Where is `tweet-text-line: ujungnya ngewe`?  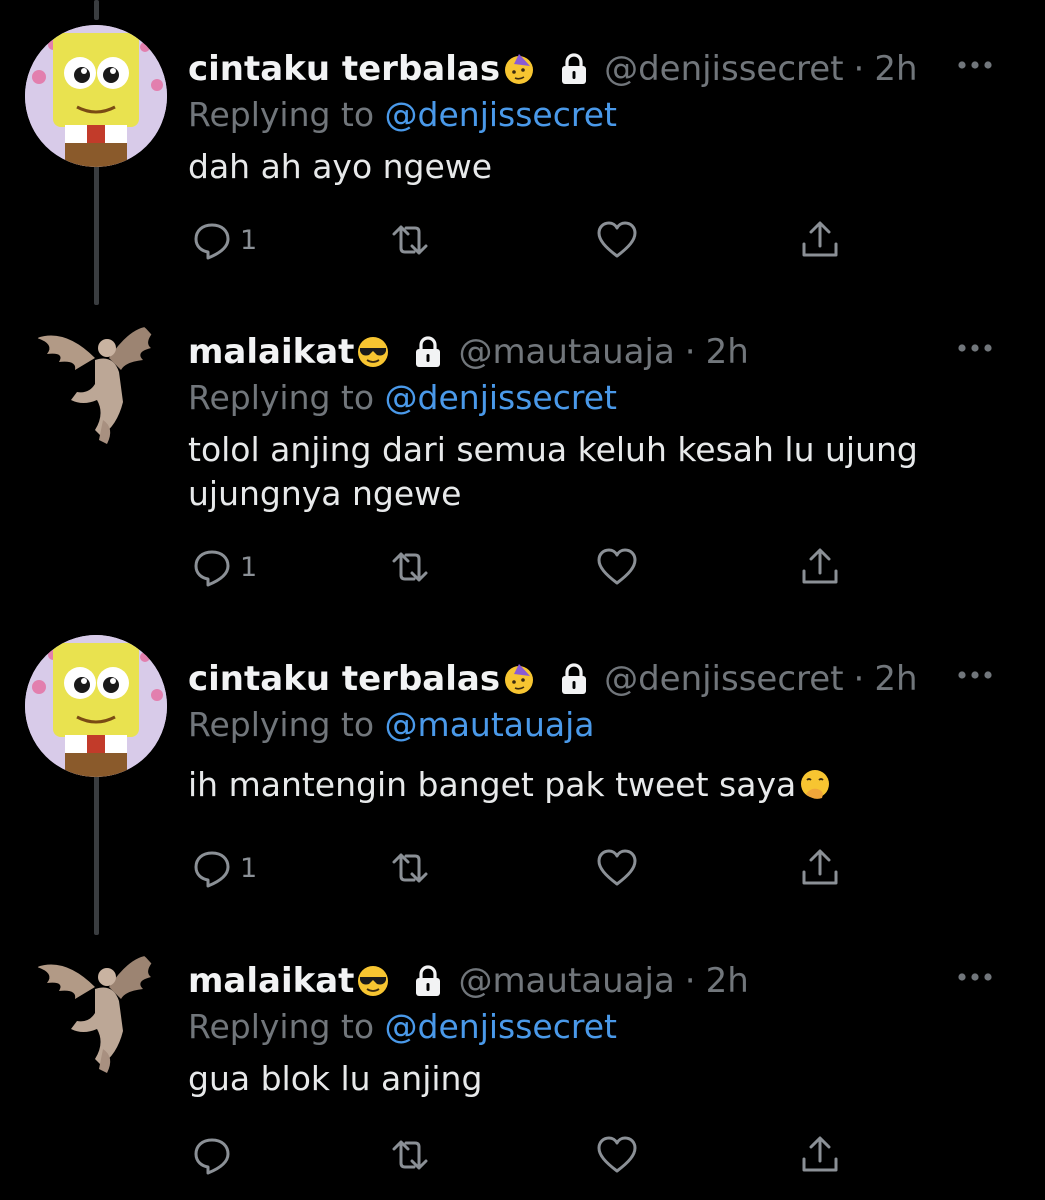 tweet-text-line: ujungnya ngewe is located at coordinates (325, 493).